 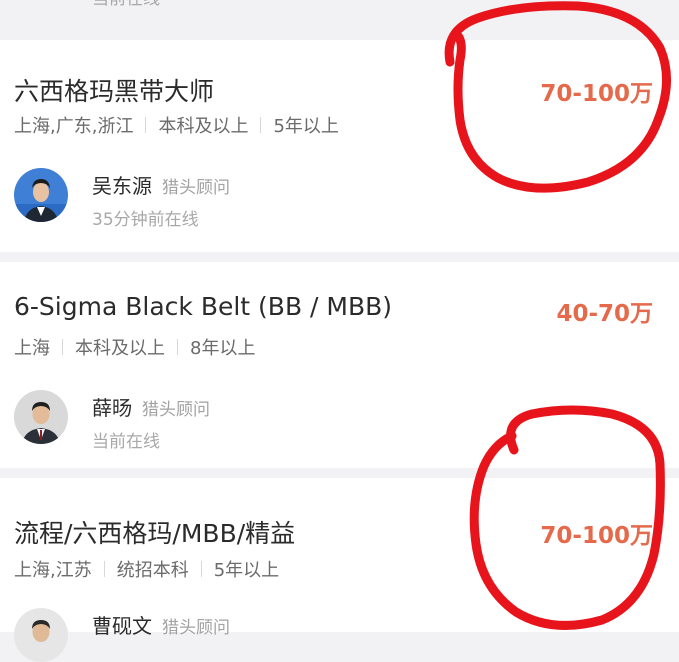 I want to click on job-salary: 40-70万, so click(x=604, y=314).